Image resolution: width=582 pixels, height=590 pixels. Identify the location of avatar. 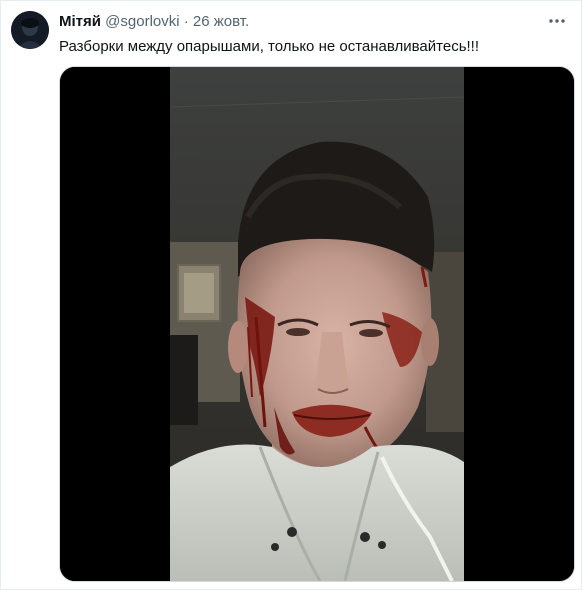
(30, 30).